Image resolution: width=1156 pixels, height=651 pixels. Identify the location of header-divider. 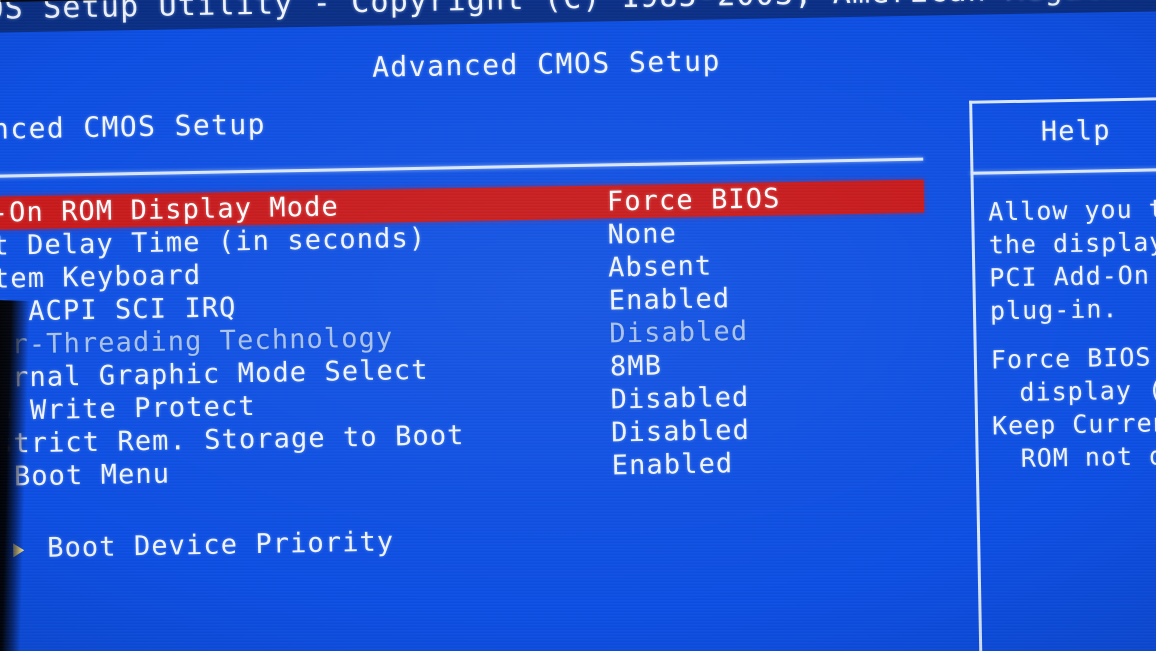
(462, 168).